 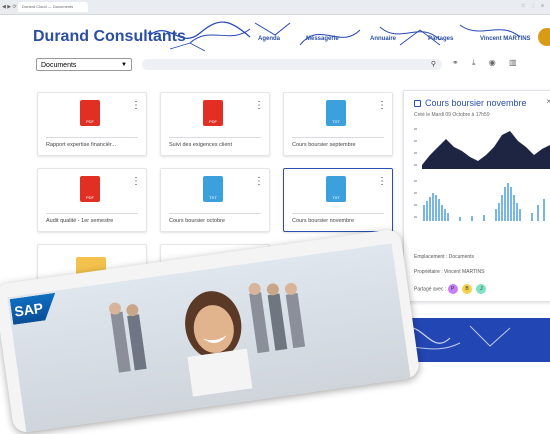 I want to click on browser-chrome: ◀ ▶ ⟳ Durand Cloud — Documents ☆ ⋮ ≡, so click(x=275, y=7).